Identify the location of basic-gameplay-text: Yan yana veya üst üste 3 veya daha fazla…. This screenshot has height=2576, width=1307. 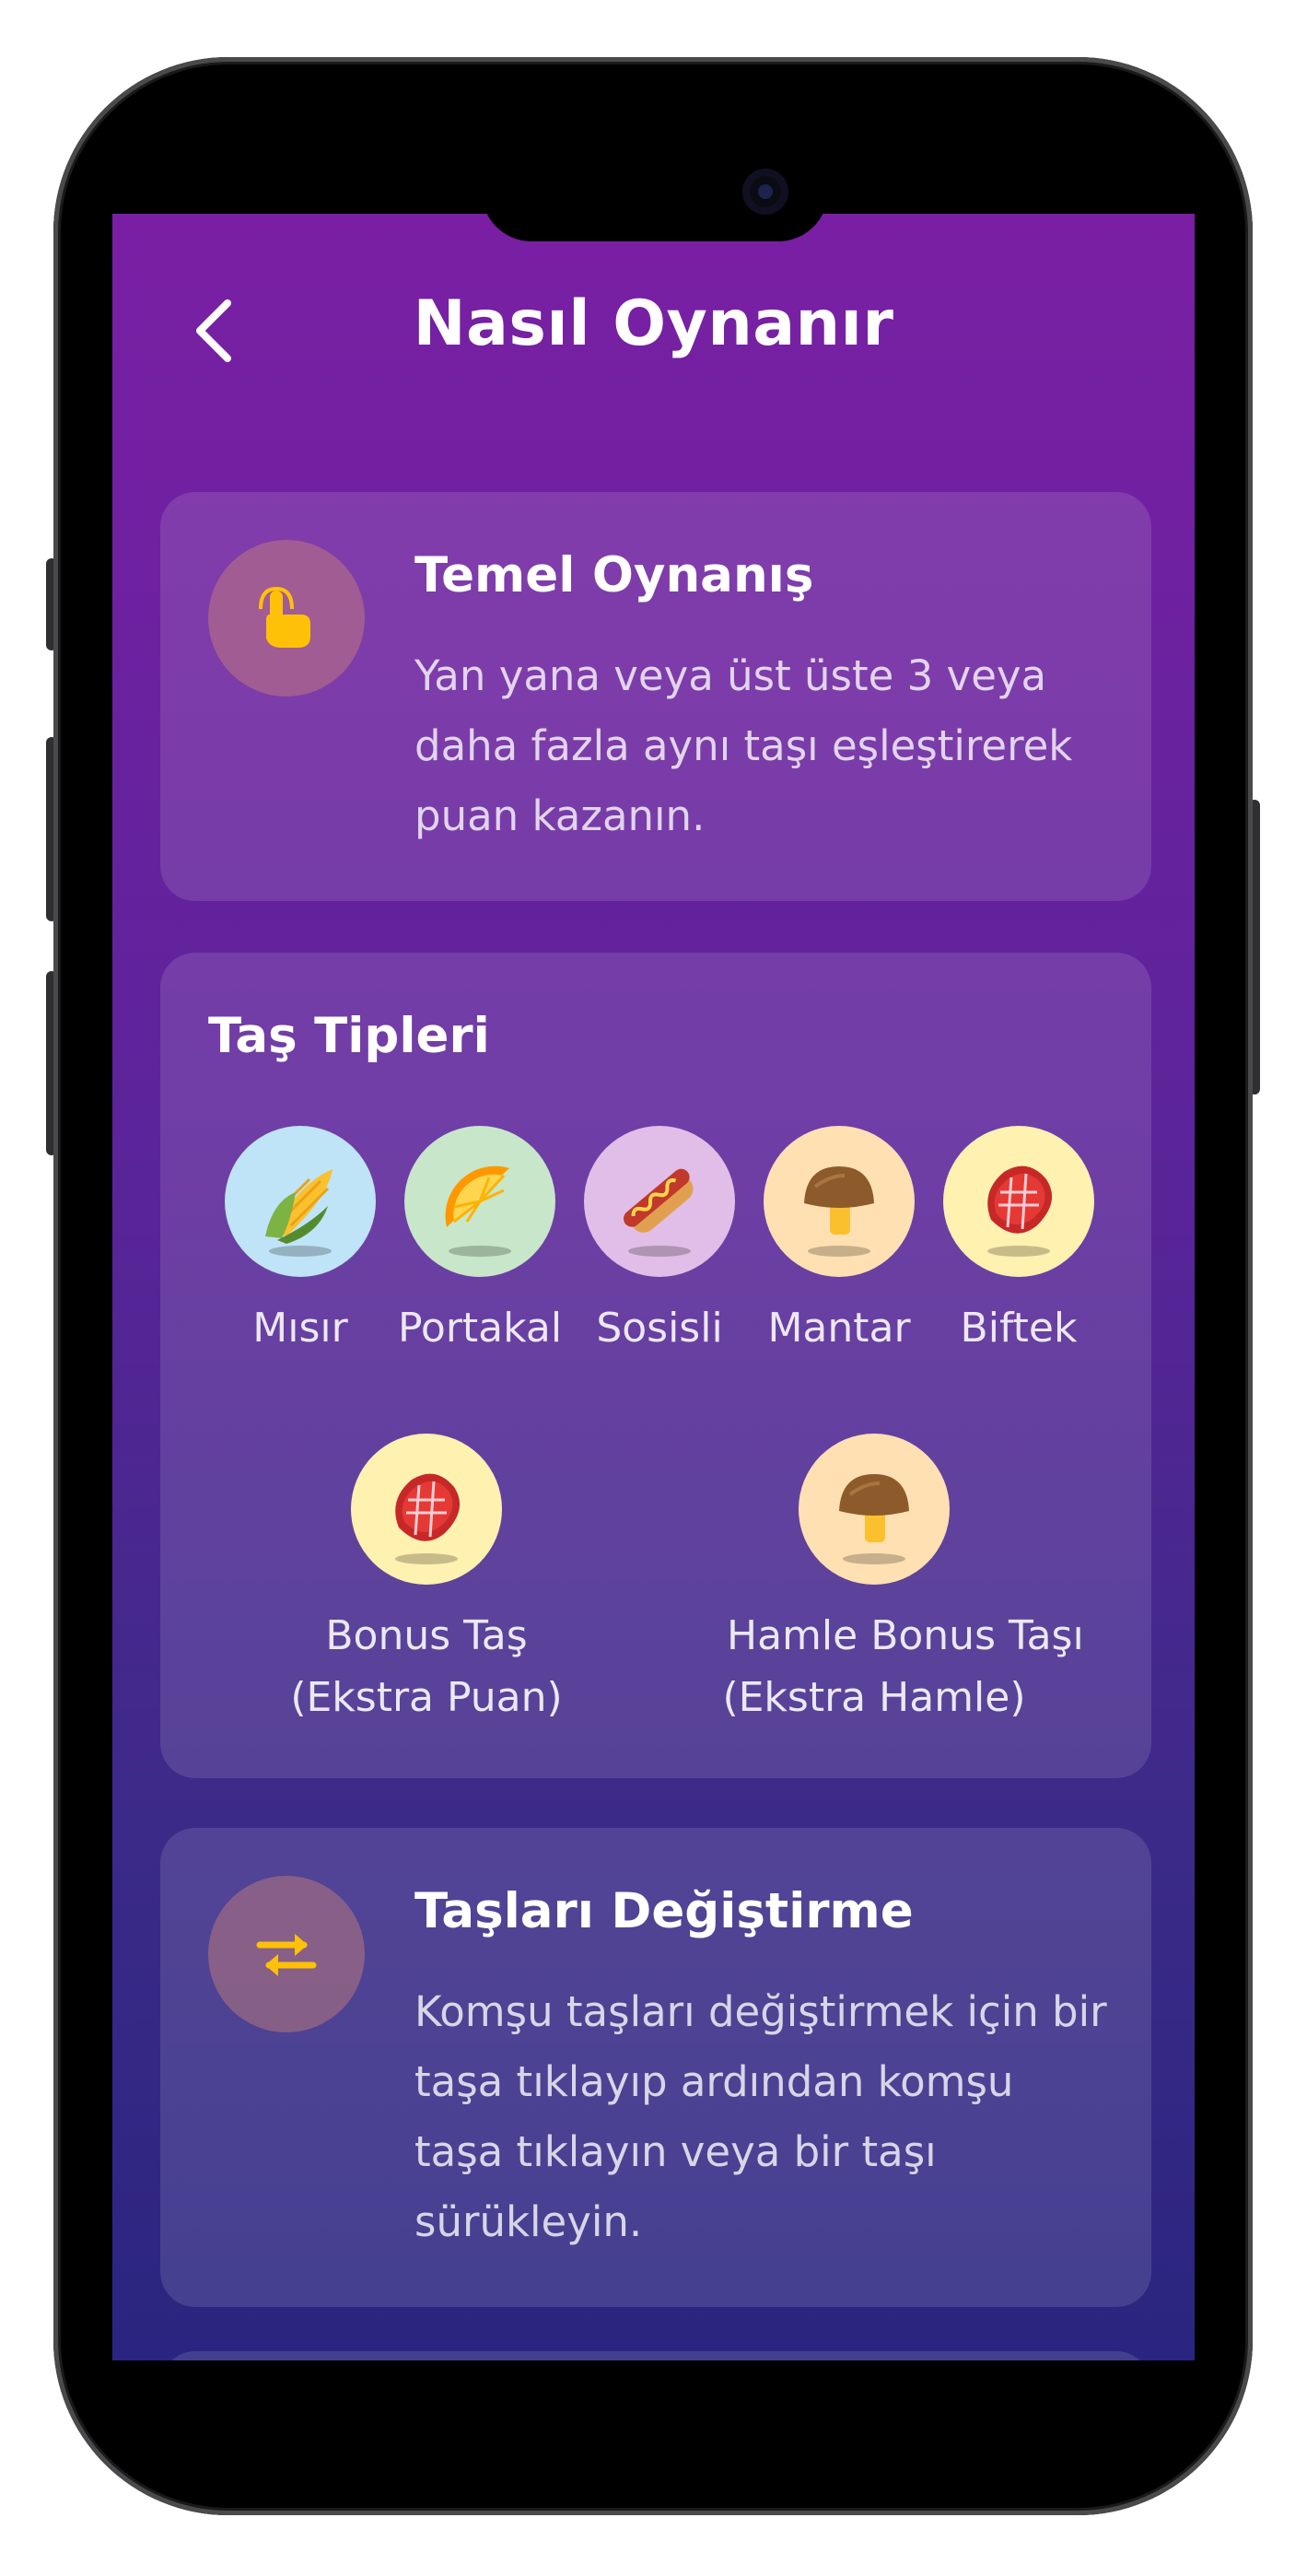
(744, 745).